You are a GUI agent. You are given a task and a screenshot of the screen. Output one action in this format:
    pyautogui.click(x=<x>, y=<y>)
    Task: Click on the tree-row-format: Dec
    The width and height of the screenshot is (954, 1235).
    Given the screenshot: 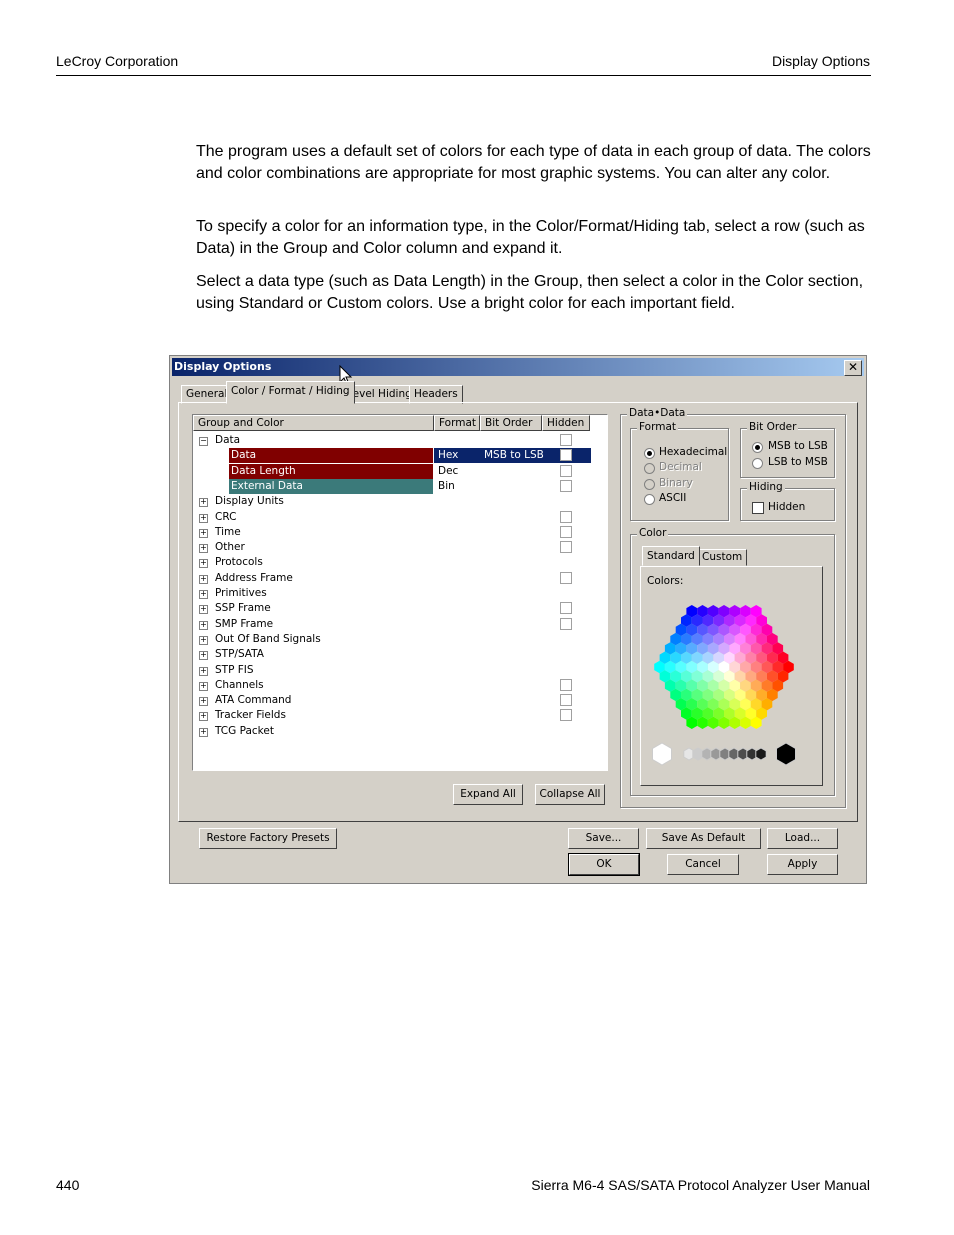 What is the action you would take?
    pyautogui.click(x=448, y=470)
    